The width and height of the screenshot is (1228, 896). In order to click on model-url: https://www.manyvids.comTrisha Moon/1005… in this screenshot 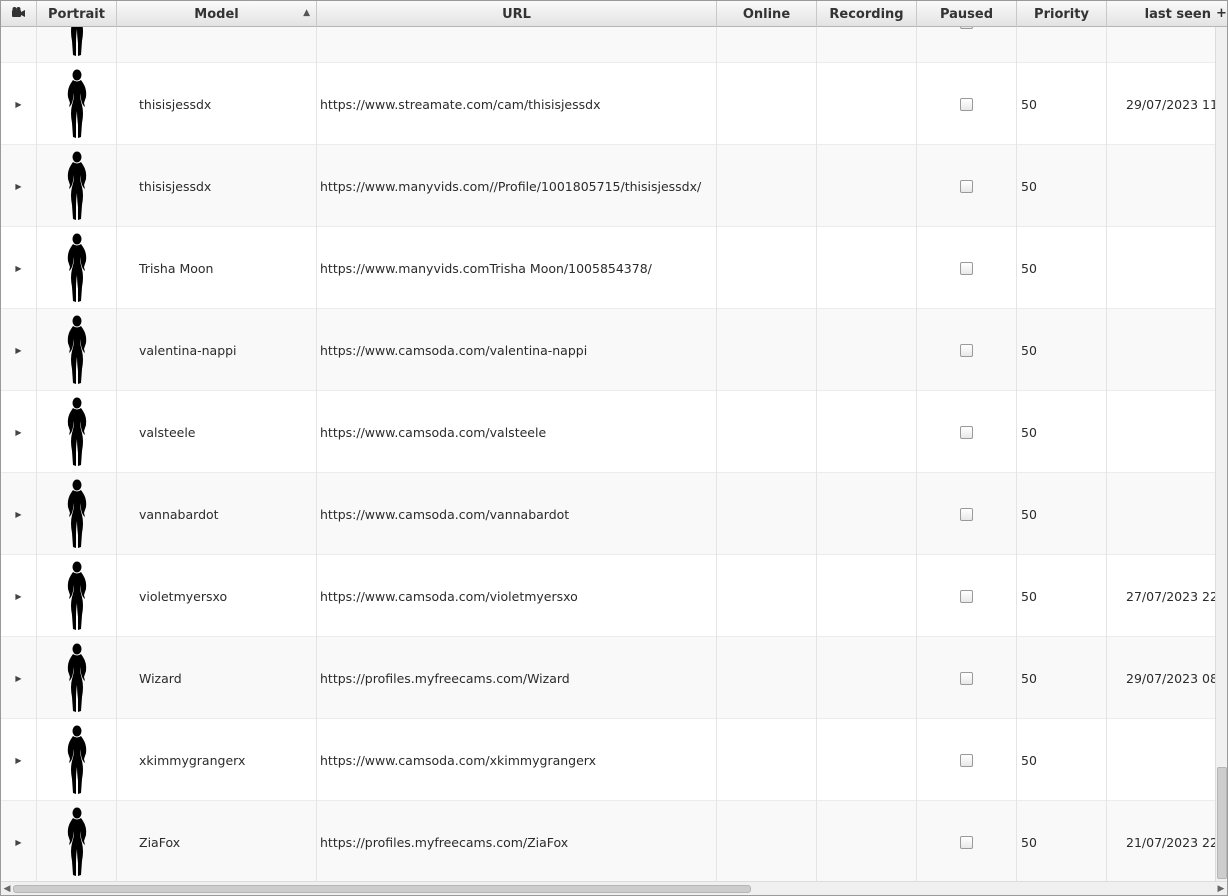, I will do `click(486, 268)`.